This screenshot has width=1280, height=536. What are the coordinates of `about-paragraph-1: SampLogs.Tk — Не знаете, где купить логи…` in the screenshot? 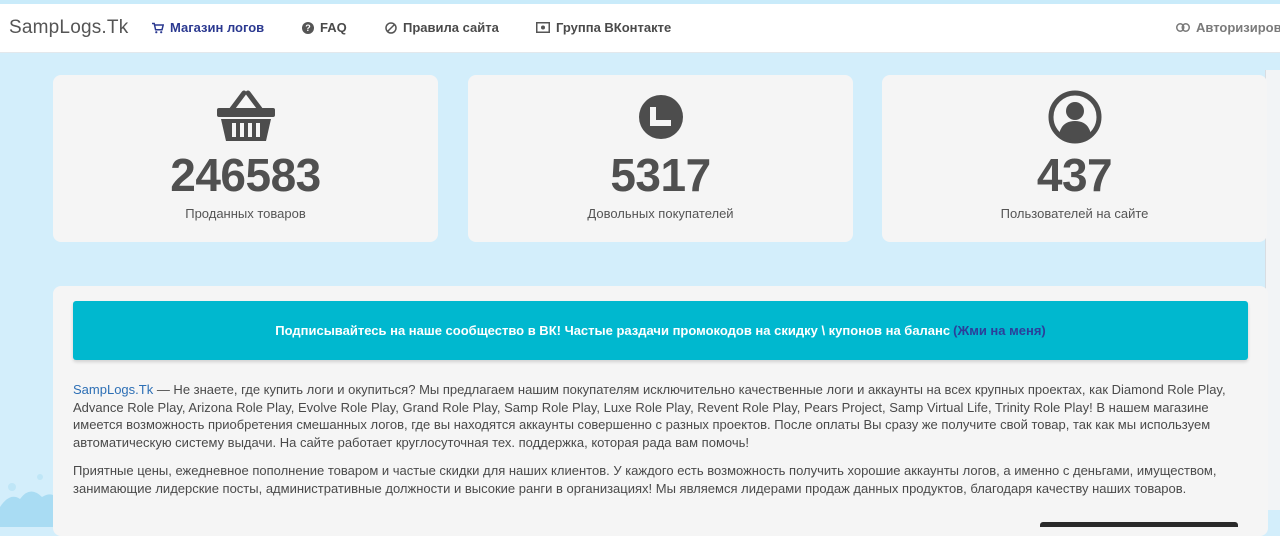 It's located at (663, 416).